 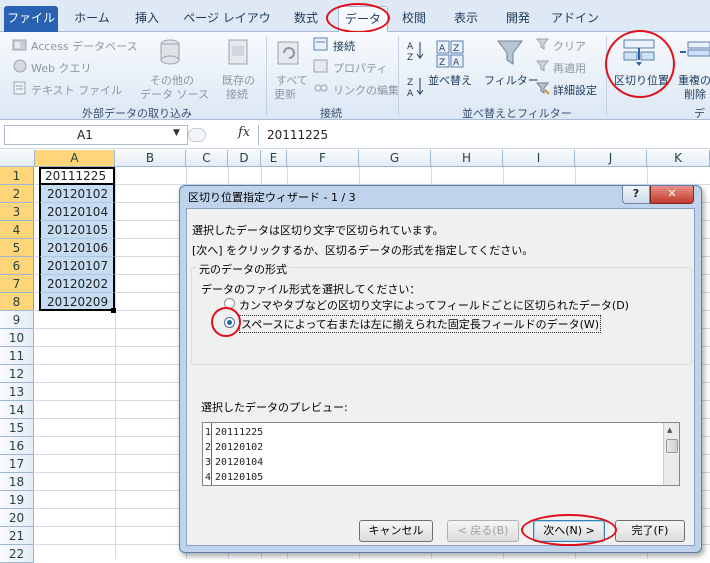 What do you see at coordinates (75, 158) in the screenshot?
I see `column-header-a: A` at bounding box center [75, 158].